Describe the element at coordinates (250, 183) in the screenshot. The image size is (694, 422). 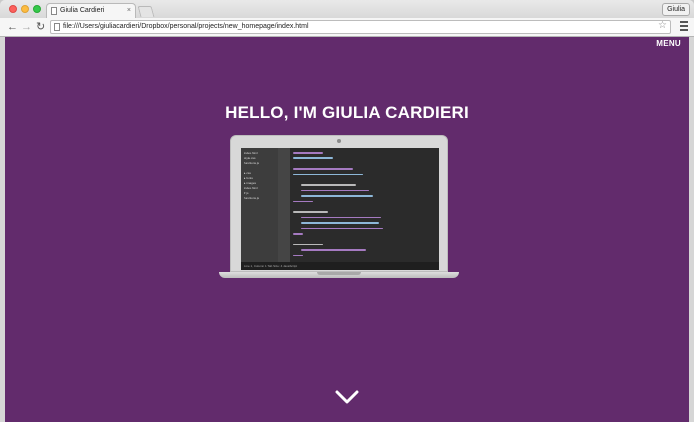
I see `editor-file-item: ▸ images` at that location.